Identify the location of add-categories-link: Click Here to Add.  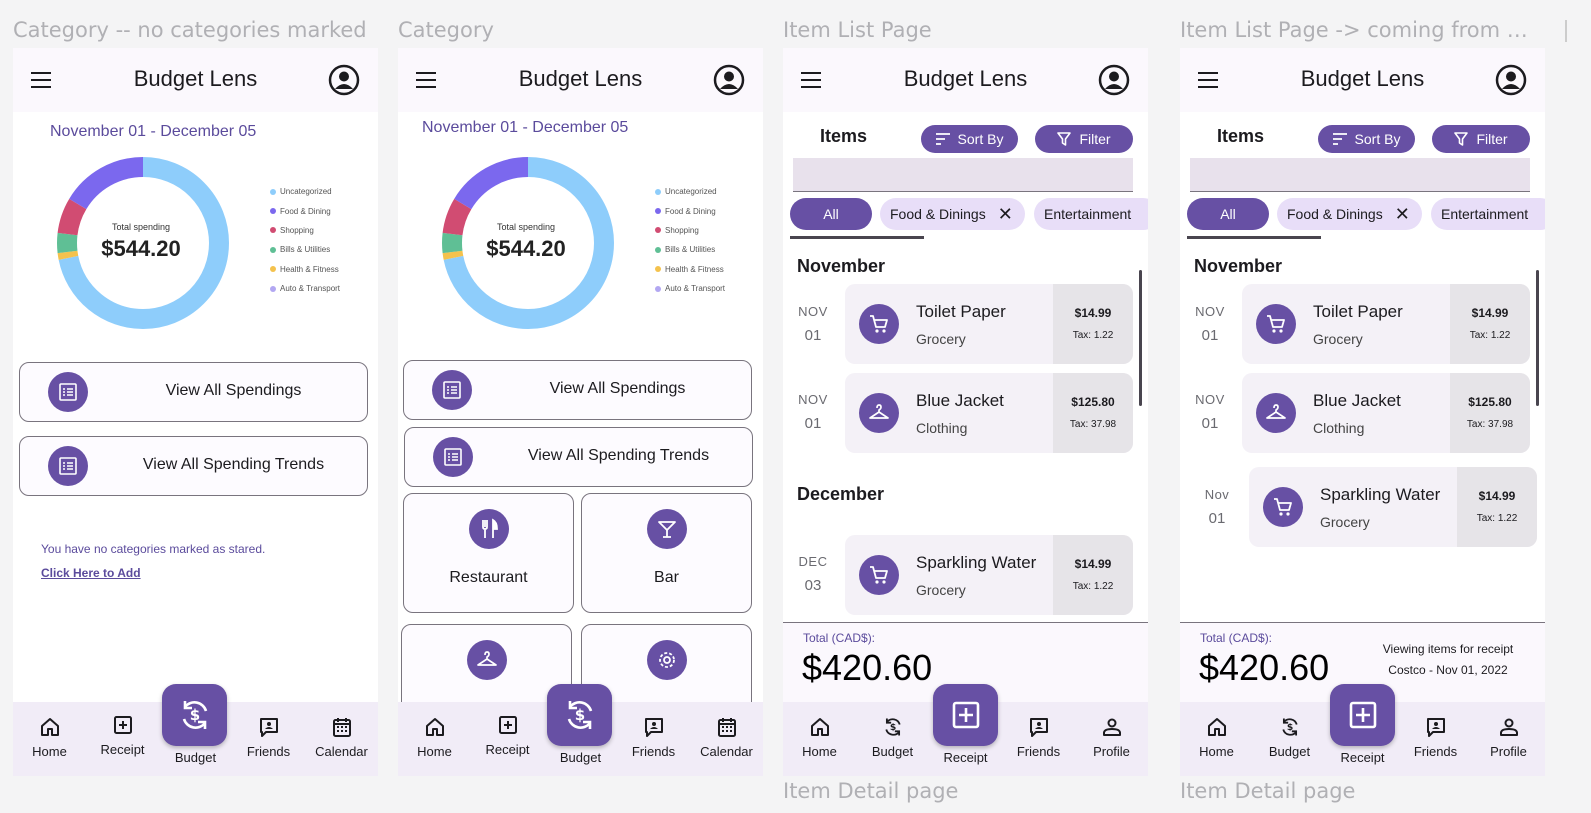
(91, 573).